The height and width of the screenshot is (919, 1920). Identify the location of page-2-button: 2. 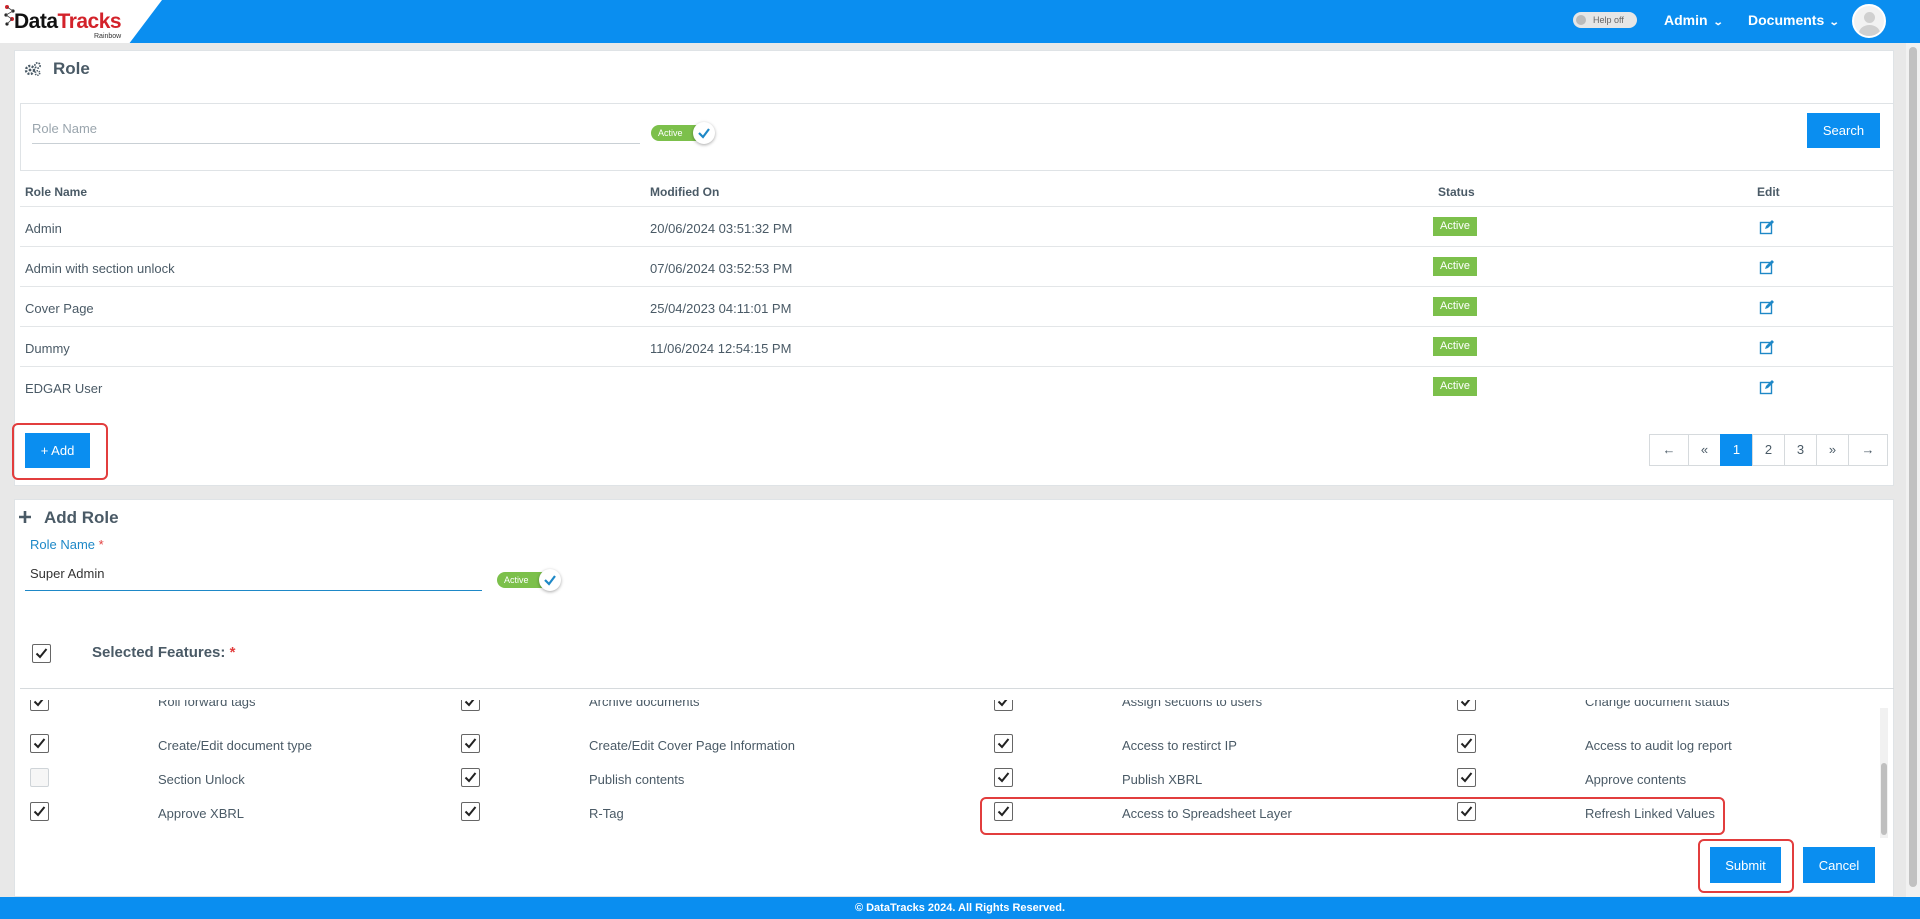
(1768, 450).